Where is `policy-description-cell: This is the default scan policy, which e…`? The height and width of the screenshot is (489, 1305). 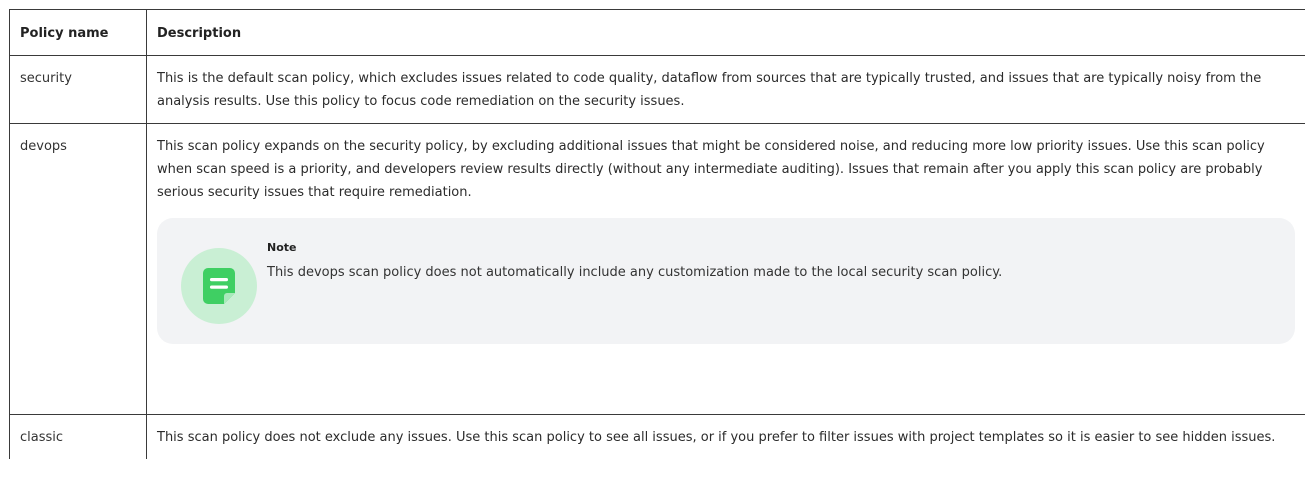 policy-description-cell: This is the default scan policy, which e… is located at coordinates (725, 89).